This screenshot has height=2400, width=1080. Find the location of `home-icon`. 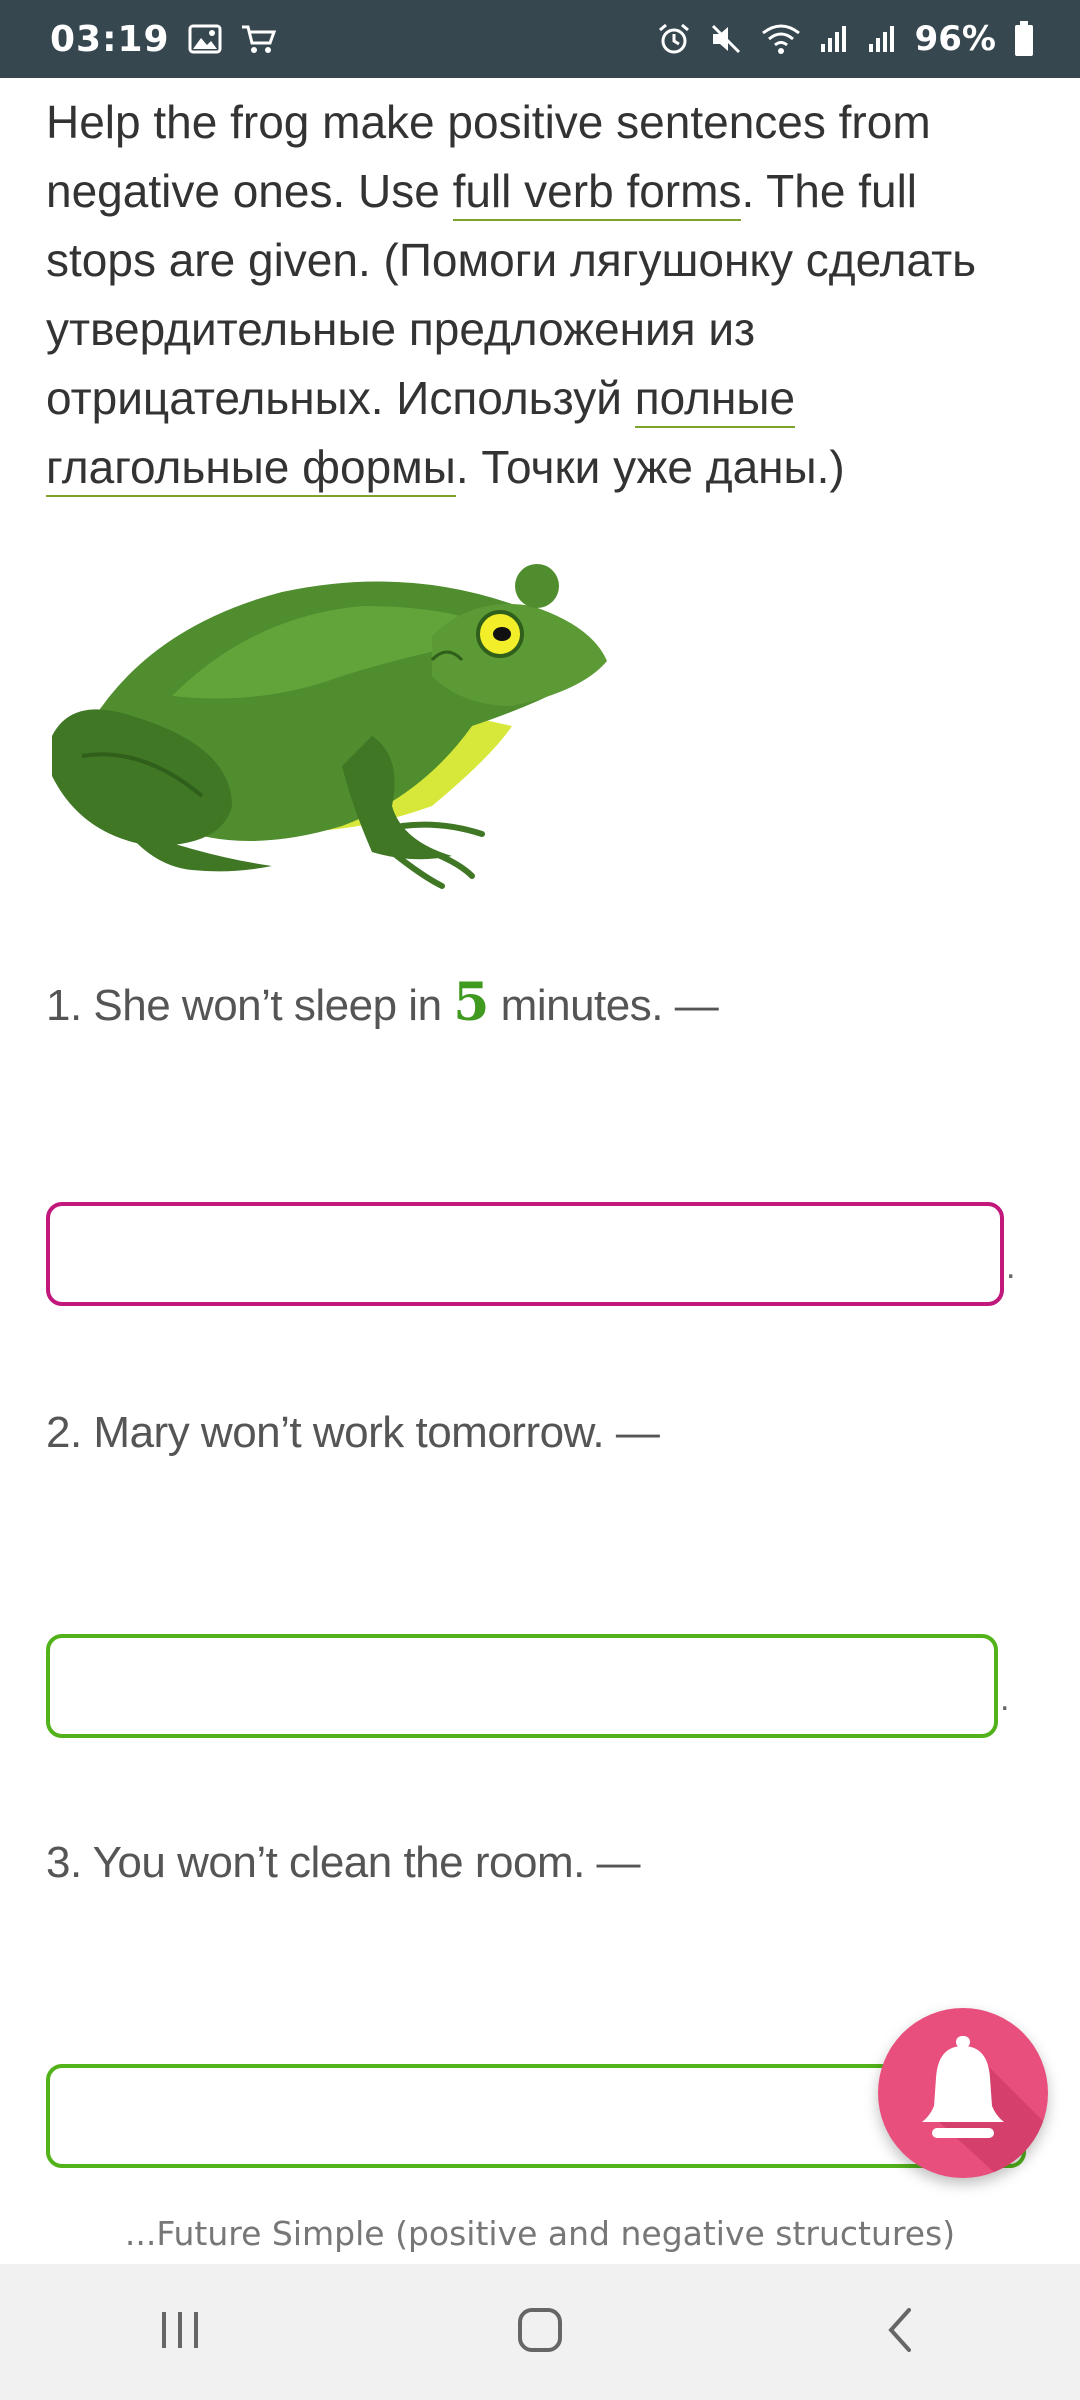

home-icon is located at coordinates (540, 2332).